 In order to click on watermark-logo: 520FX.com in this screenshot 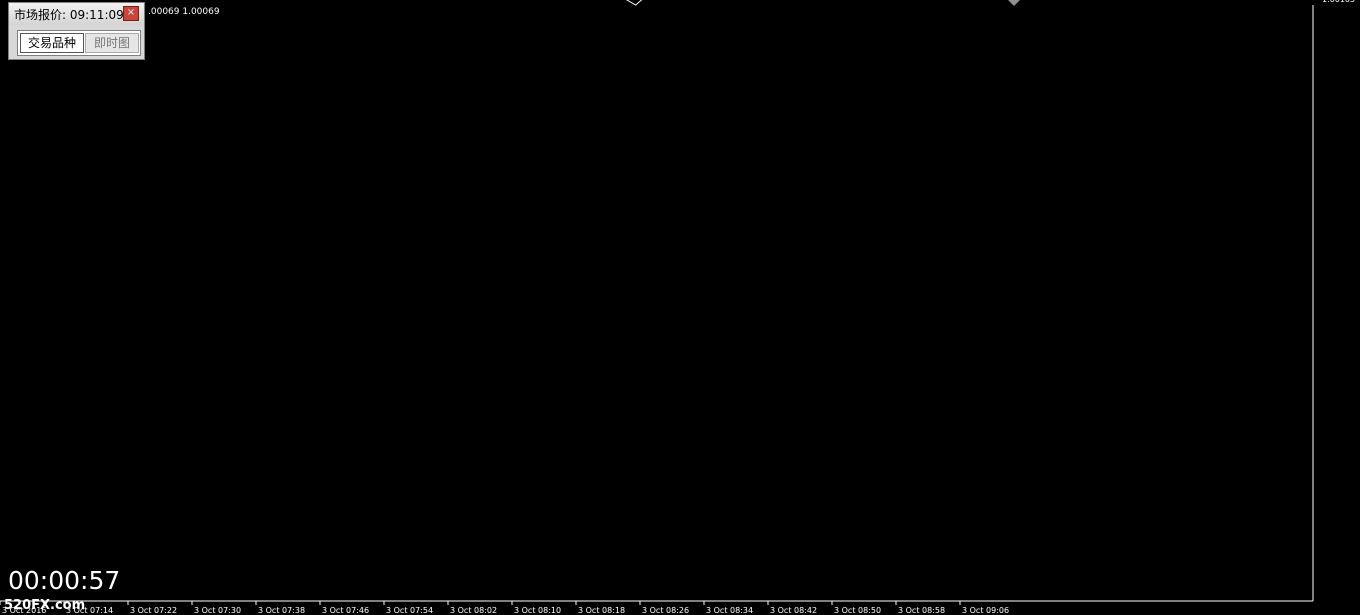, I will do `click(45, 605)`.